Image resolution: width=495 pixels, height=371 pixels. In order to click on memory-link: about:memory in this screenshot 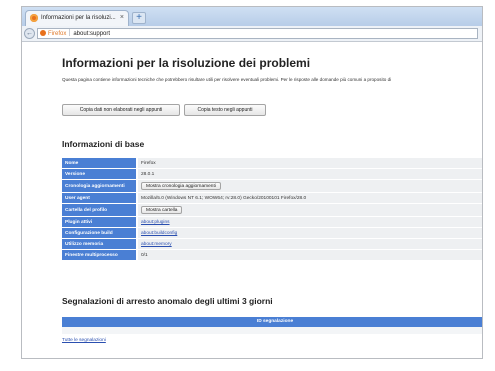, I will do `click(156, 244)`.